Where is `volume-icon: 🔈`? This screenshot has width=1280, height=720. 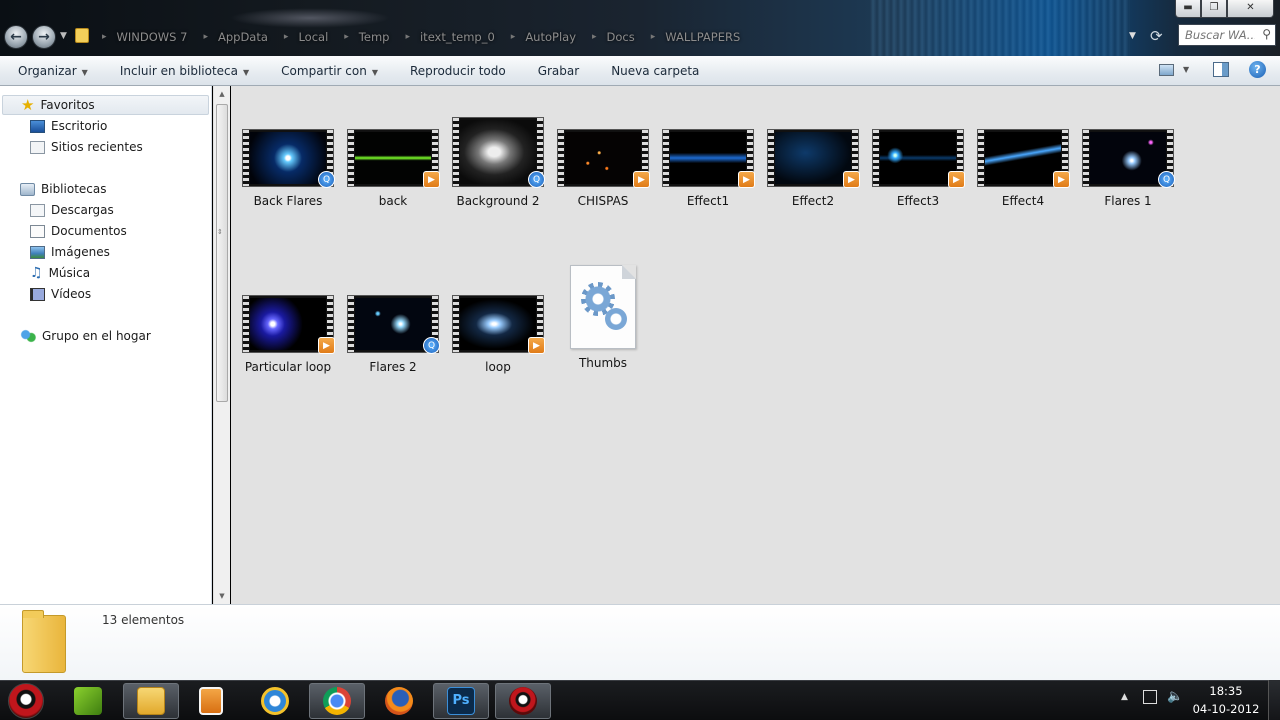 volume-icon: 🔈 is located at coordinates (1175, 696).